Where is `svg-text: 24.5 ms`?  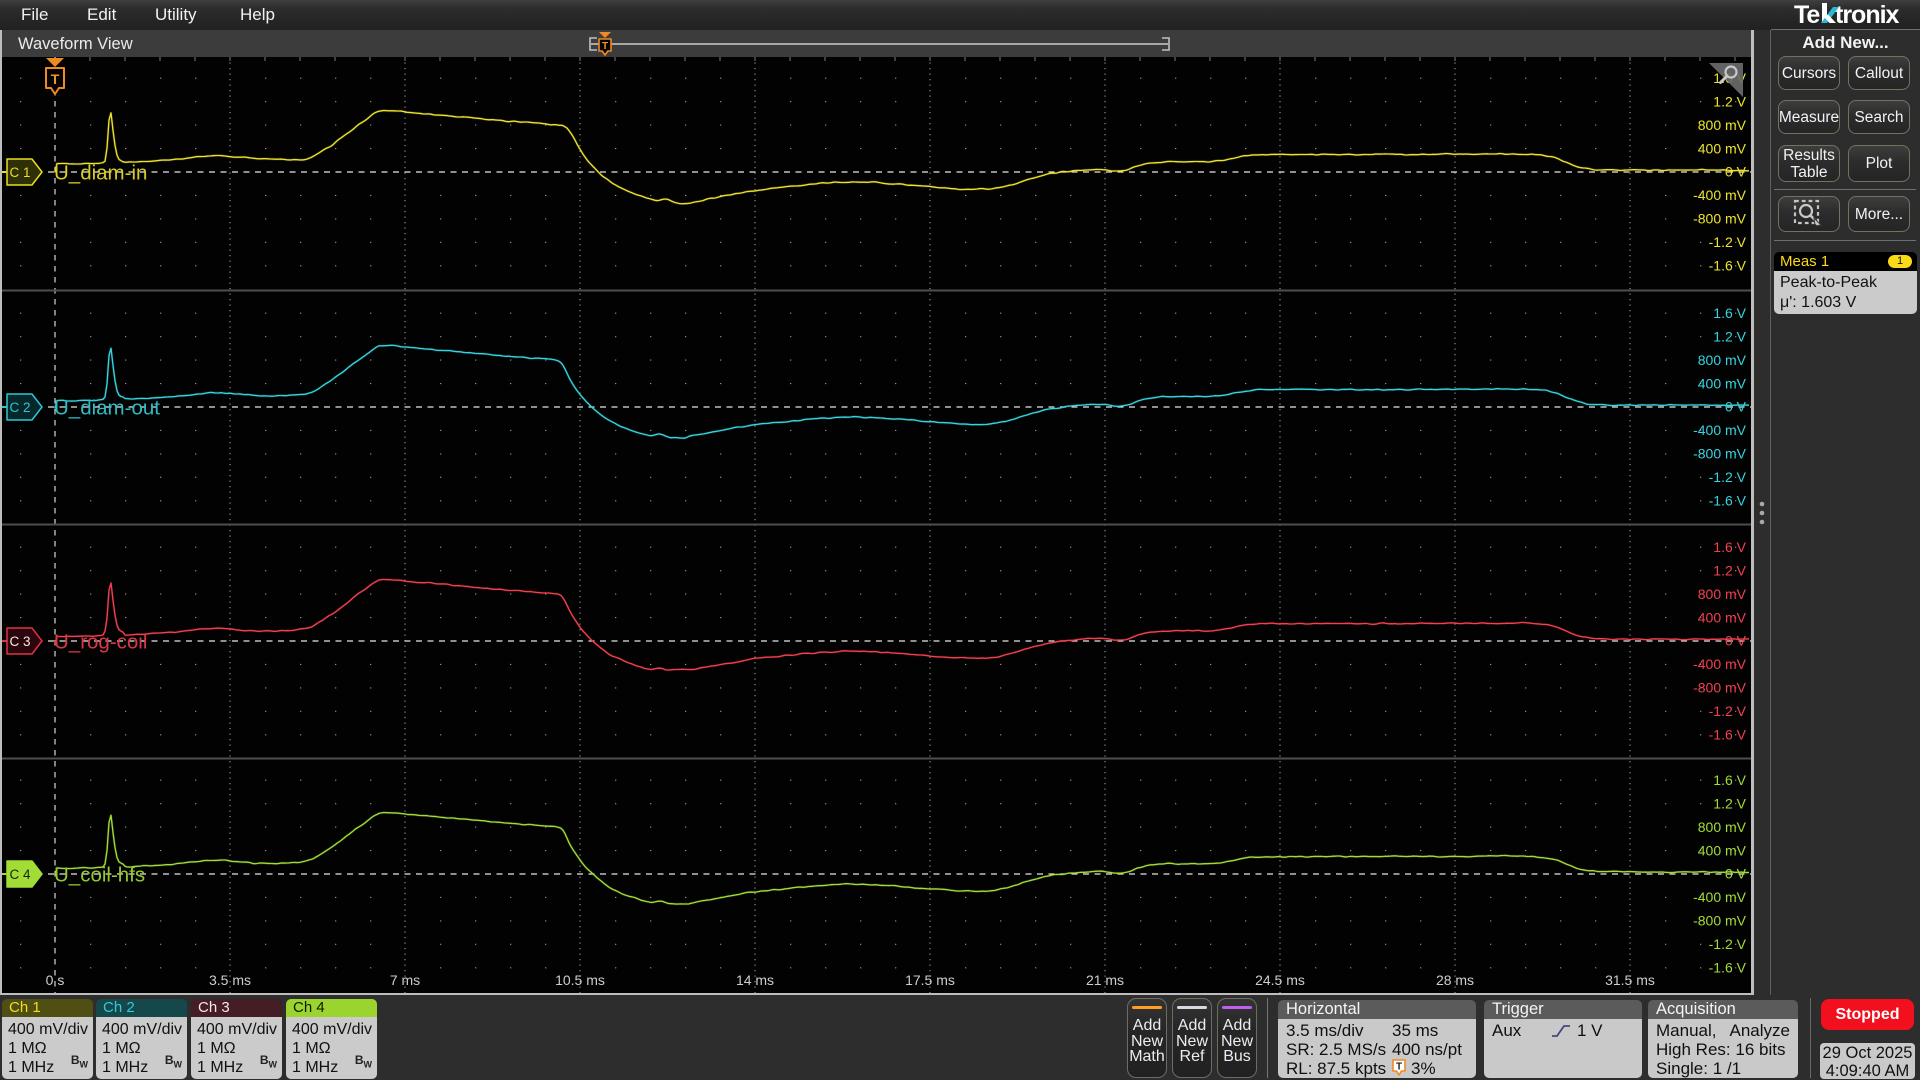
svg-text: 24.5 ms is located at coordinates (1280, 980).